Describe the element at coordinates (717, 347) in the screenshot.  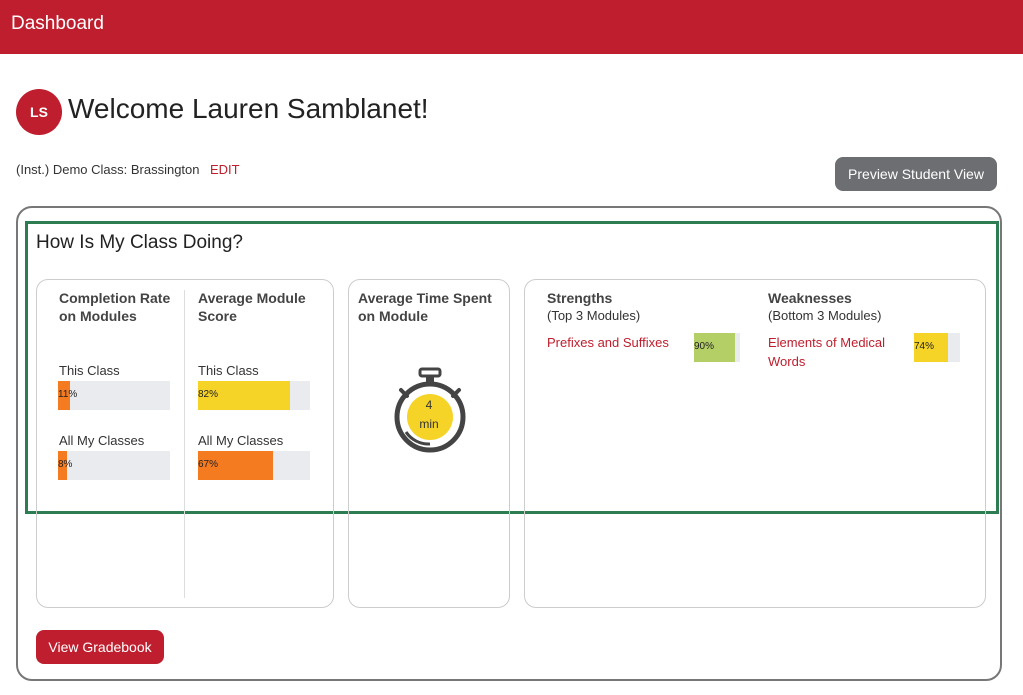
I see `strength-module-bar: 90%` at that location.